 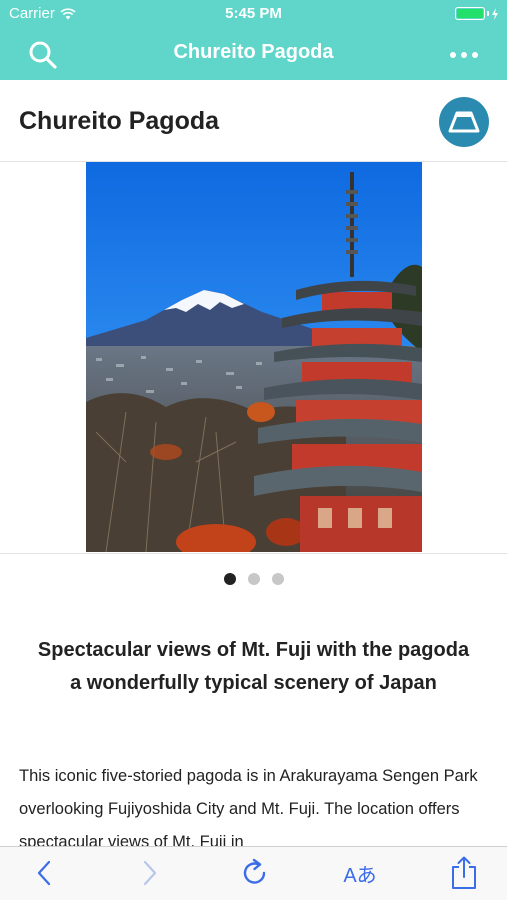 I want to click on share-icon, so click(x=464, y=872).